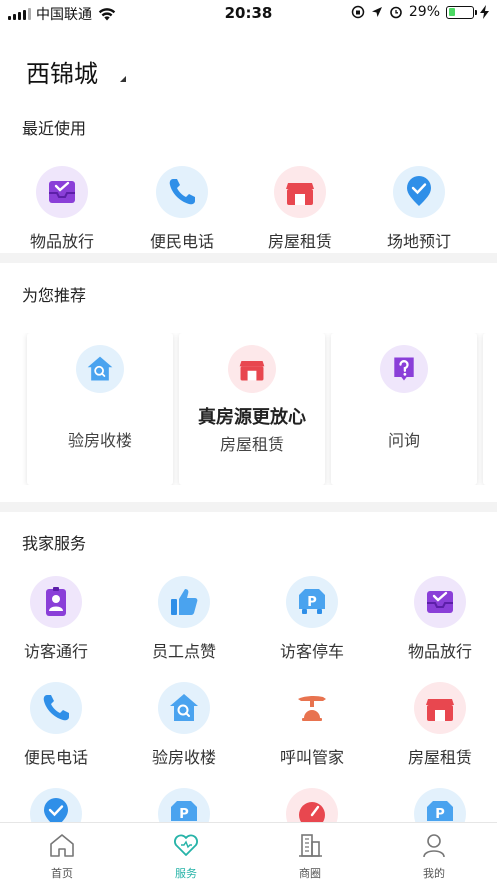 The width and height of the screenshot is (497, 883). I want to click on recommend-card-rental: 真房源更放心 房屋租赁, so click(252, 409).